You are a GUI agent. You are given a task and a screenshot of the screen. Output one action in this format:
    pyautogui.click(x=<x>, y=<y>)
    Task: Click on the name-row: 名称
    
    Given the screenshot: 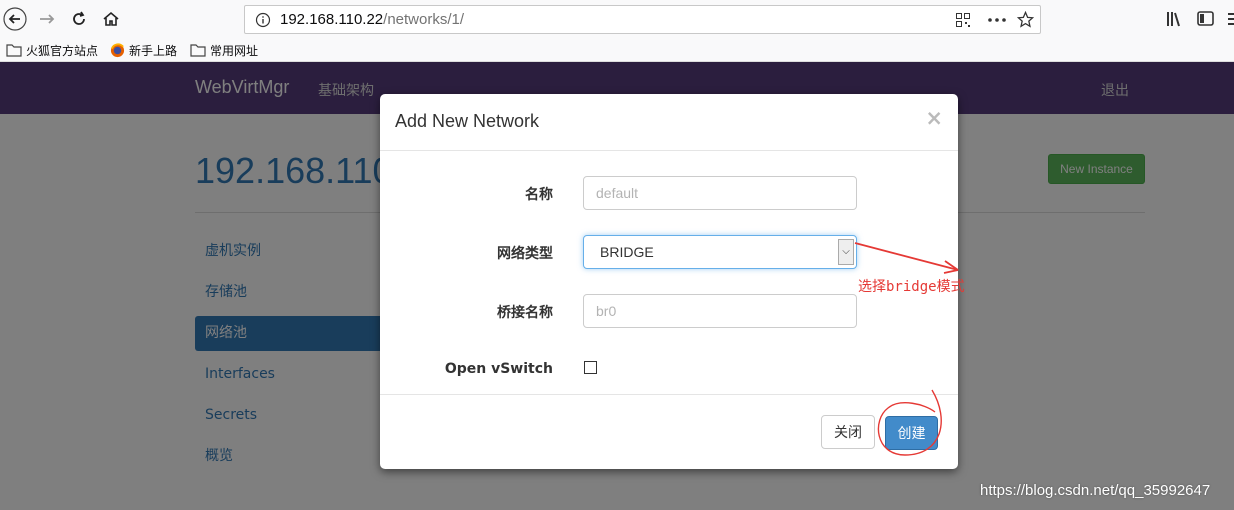 What is the action you would take?
    pyautogui.click(x=669, y=193)
    